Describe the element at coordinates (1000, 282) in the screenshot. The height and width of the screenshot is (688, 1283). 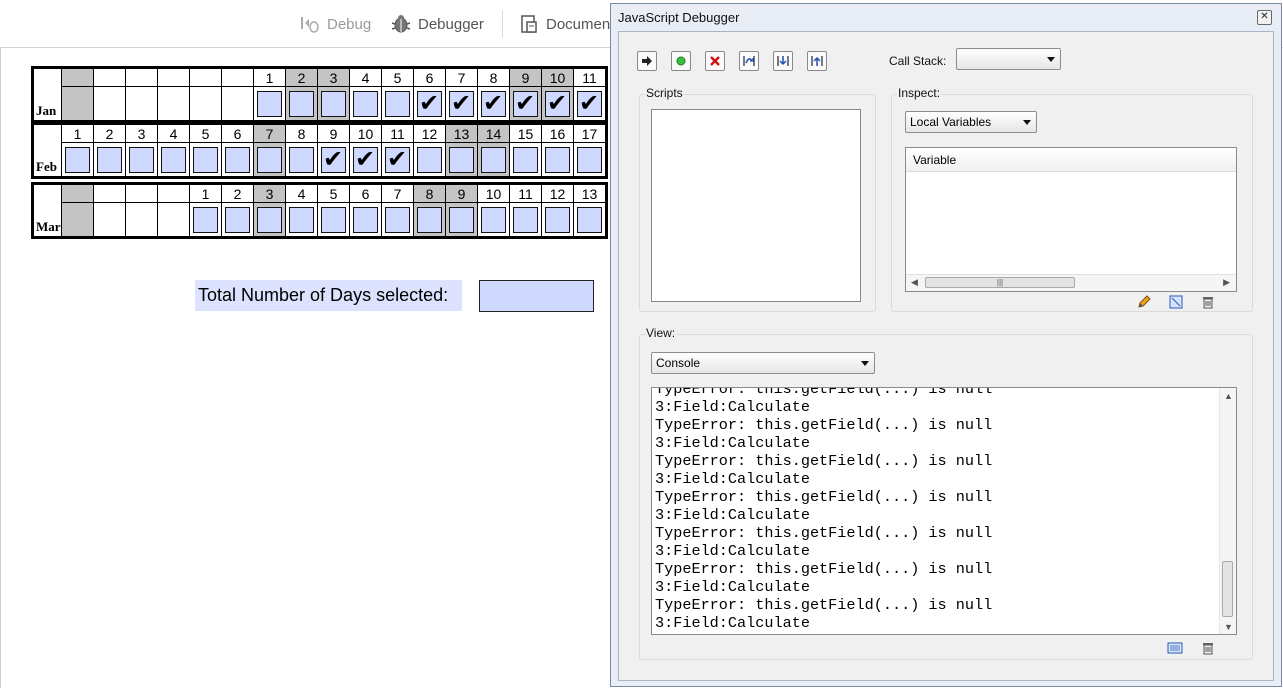
I see `scrollbar-thumb: |||` at that location.